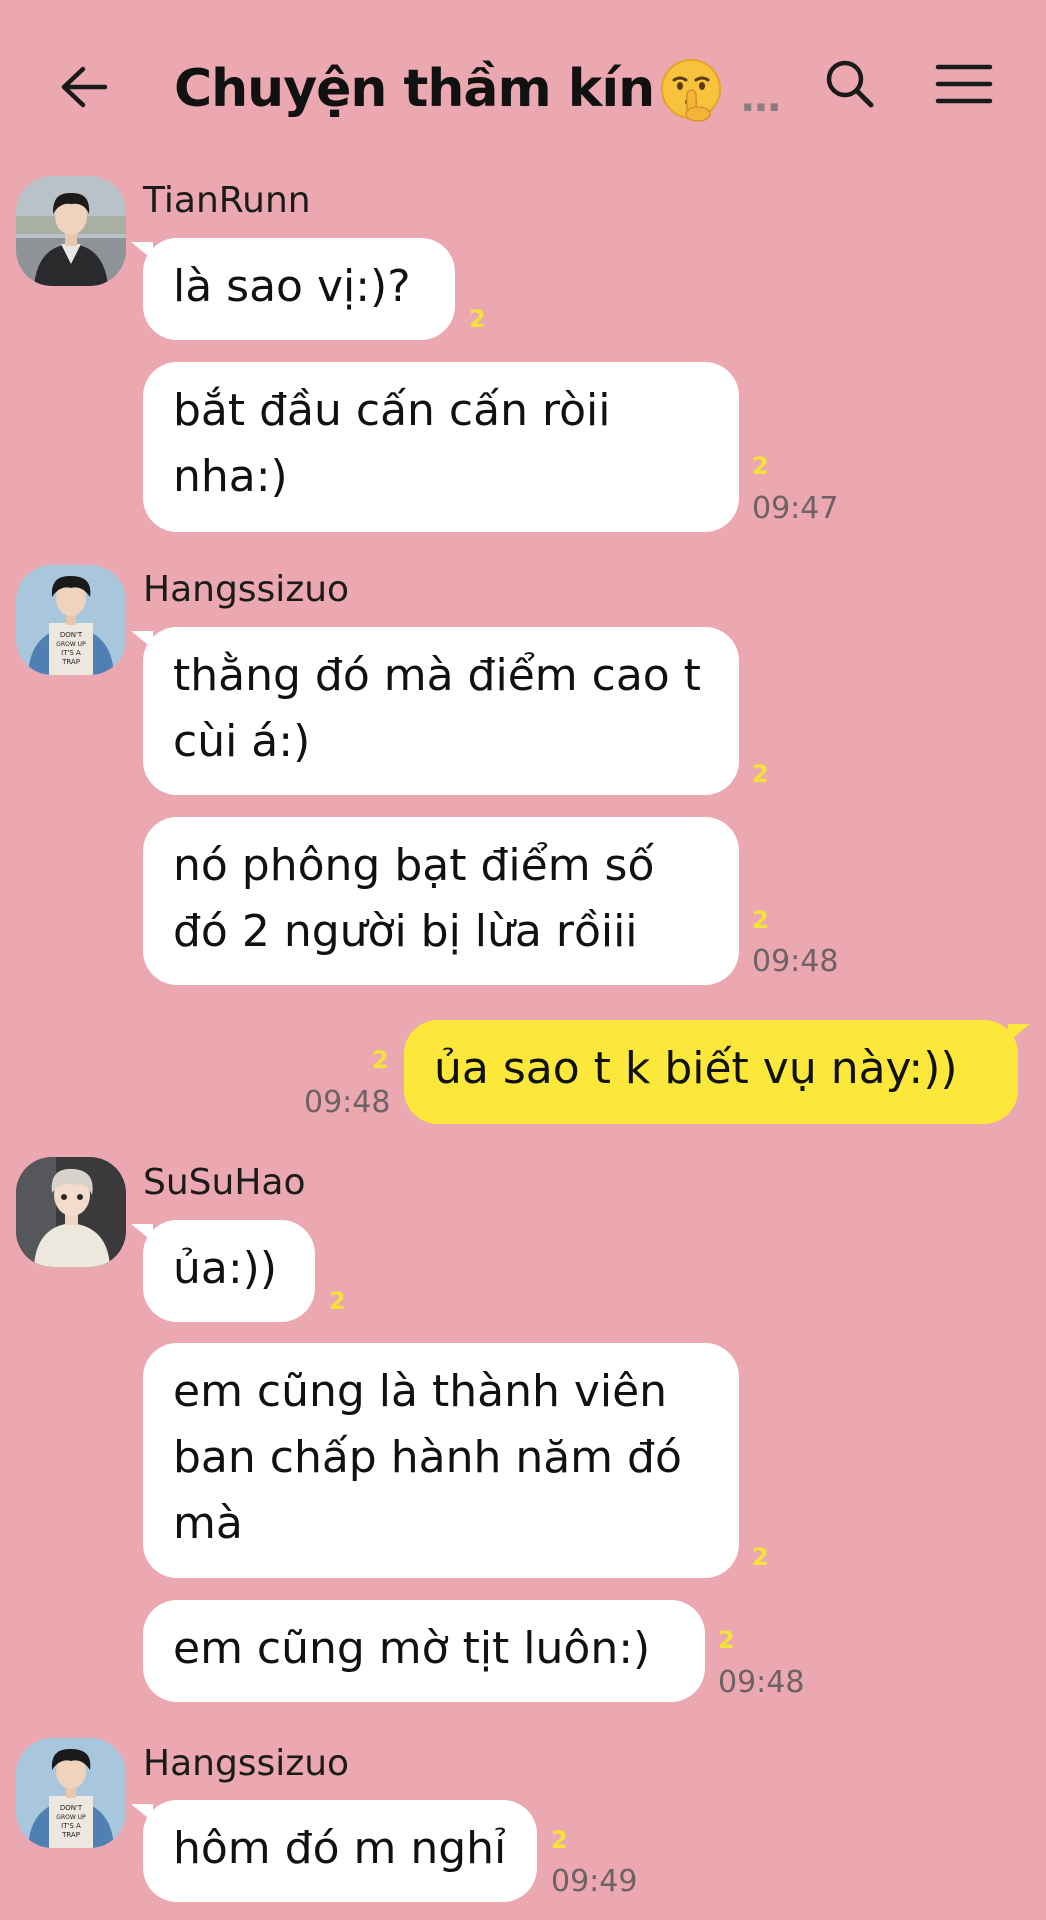  Describe the element at coordinates (717, 1072) in the screenshot. I see `my-message-bubble: ủa sao t k biết vụ này:))` at that location.